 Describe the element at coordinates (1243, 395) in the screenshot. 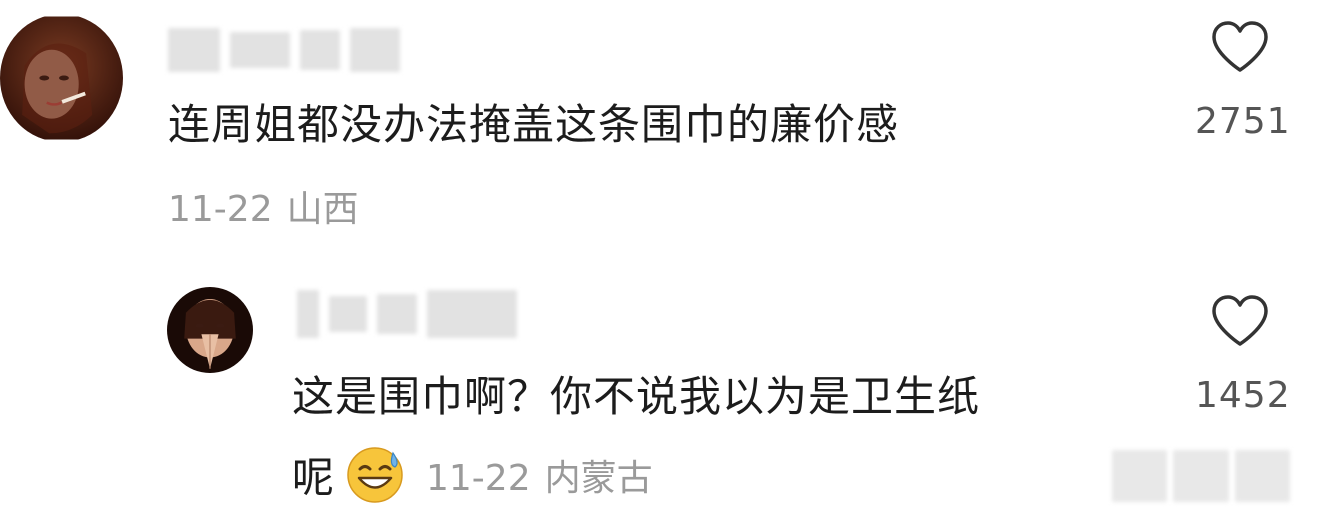

I see `like-count: 1452` at that location.